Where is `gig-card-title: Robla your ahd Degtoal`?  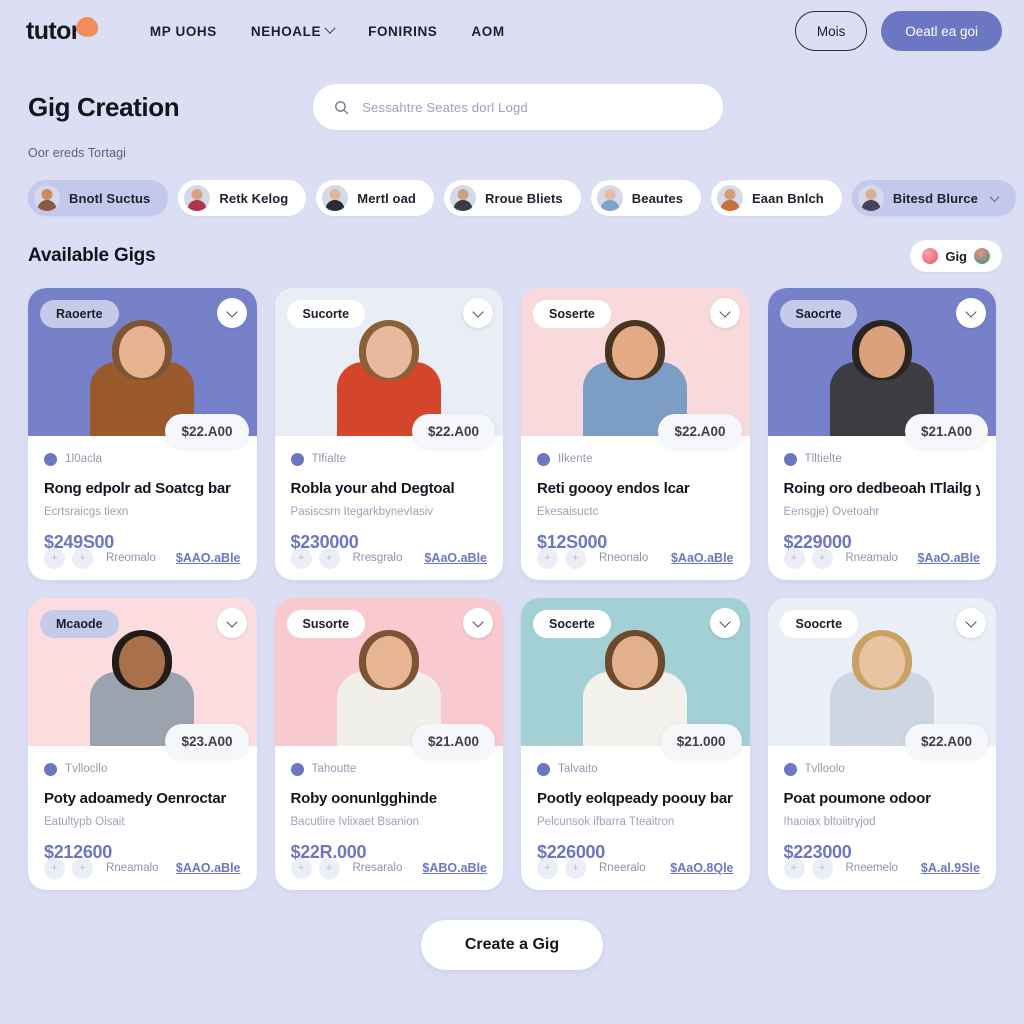 gig-card-title: Robla your ahd Degtoal is located at coordinates (372, 488).